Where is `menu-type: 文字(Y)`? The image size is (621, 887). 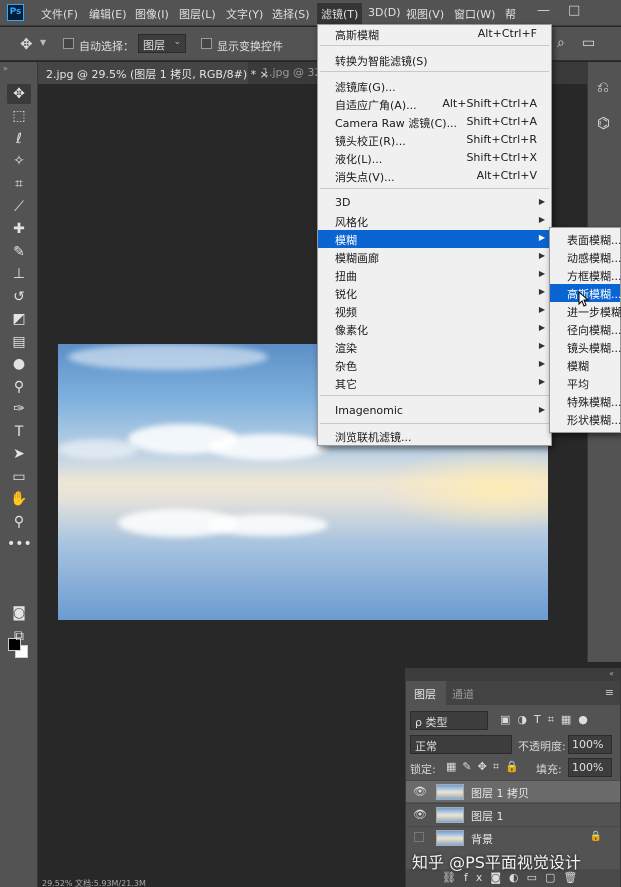 menu-type: 文字(Y) is located at coordinates (244, 14).